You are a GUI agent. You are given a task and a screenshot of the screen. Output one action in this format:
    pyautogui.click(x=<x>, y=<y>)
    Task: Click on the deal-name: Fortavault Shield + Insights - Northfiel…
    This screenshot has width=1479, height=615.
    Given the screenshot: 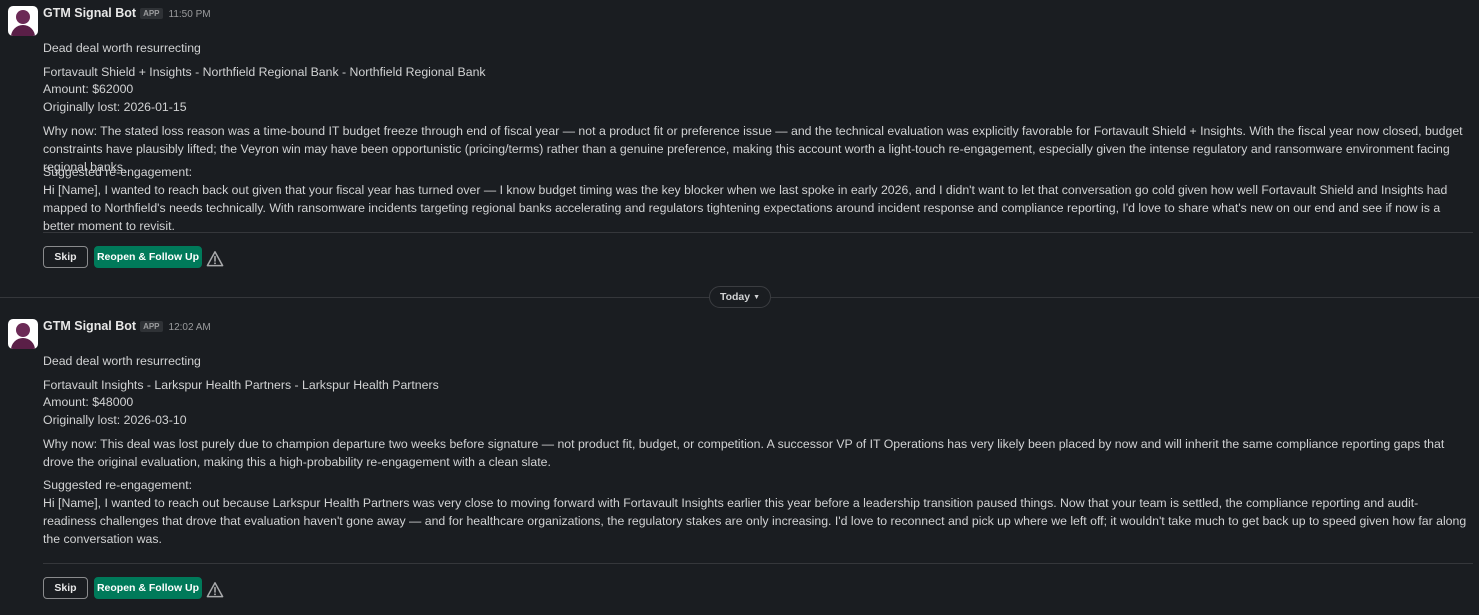 What is the action you would take?
    pyautogui.click(x=264, y=72)
    